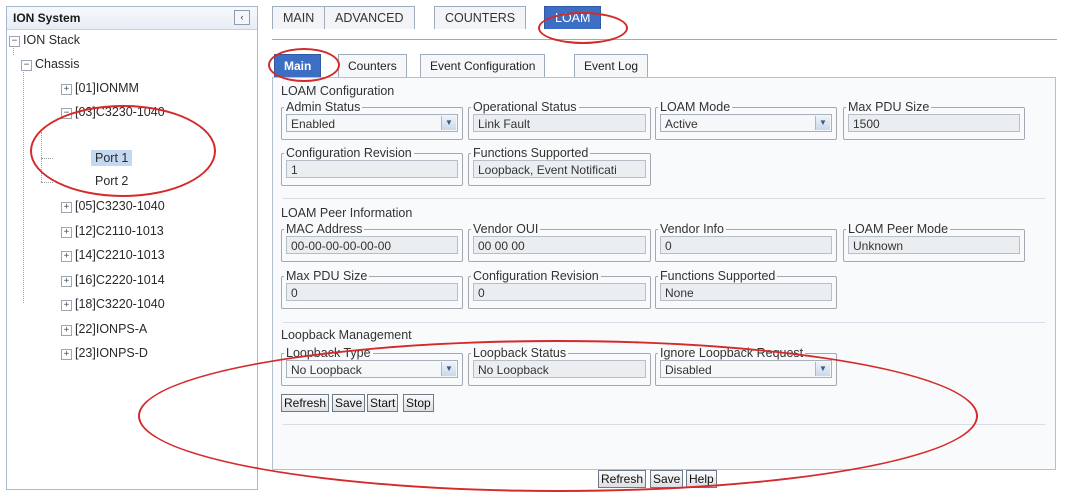  Describe the element at coordinates (338, 91) in the screenshot. I see `section-title-loam-configuration: LOAM Configuration` at that location.